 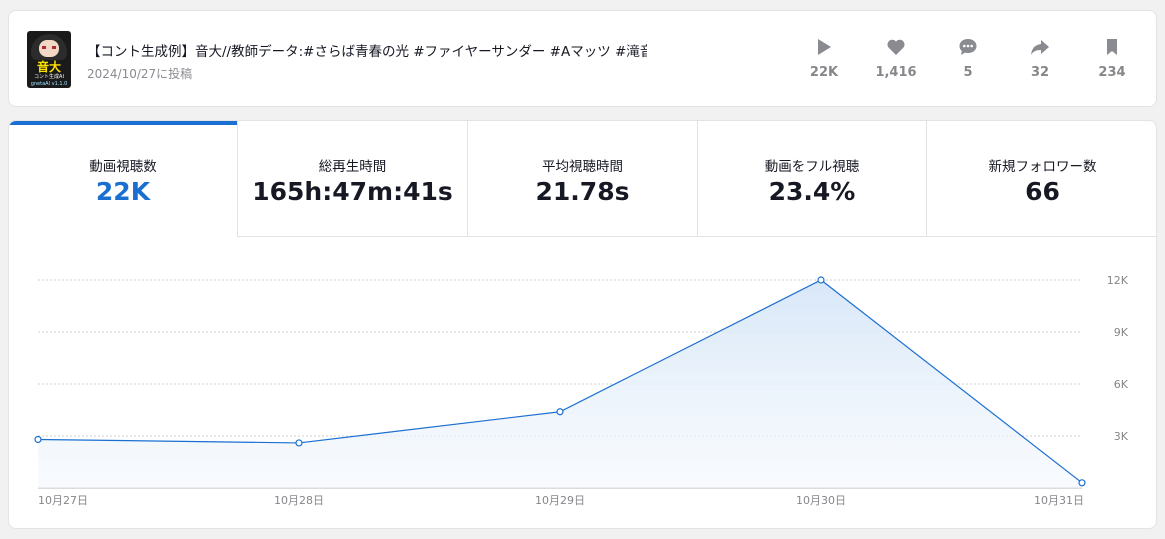 I want to click on y-tick-label: 12K, so click(x=1118, y=280).